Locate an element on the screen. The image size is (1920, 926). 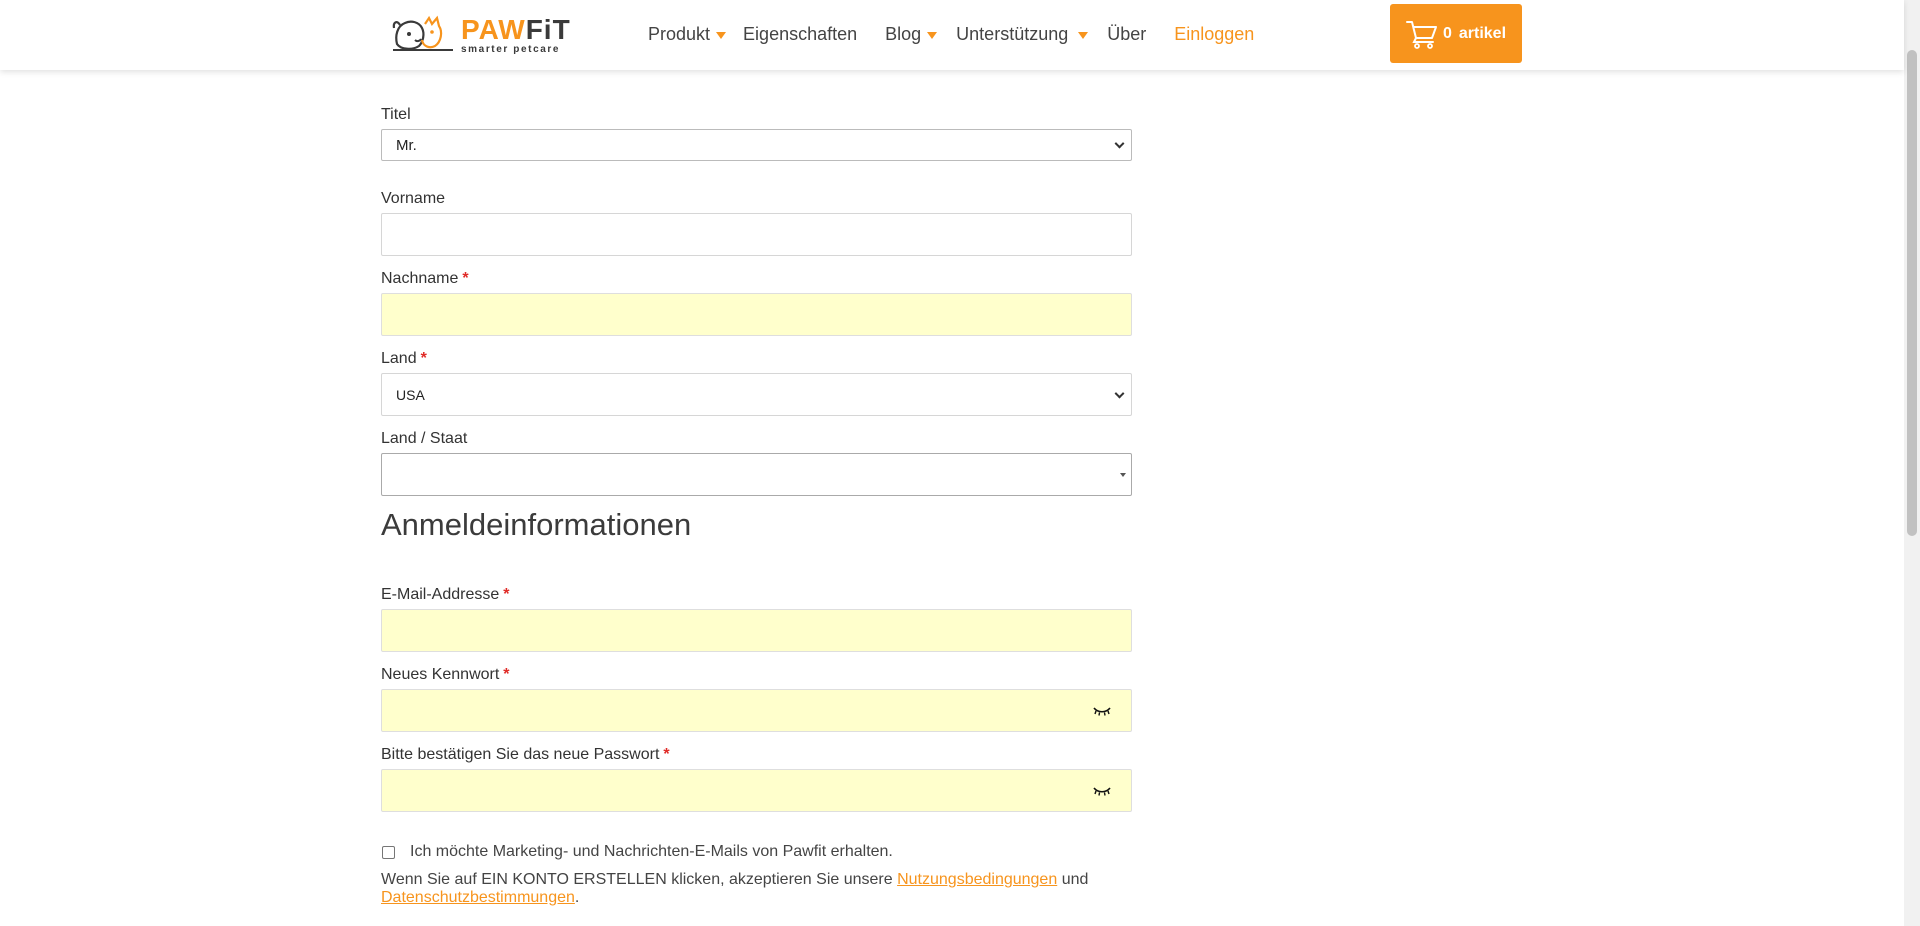
cart-button: 0 artikel is located at coordinates (1456, 33).